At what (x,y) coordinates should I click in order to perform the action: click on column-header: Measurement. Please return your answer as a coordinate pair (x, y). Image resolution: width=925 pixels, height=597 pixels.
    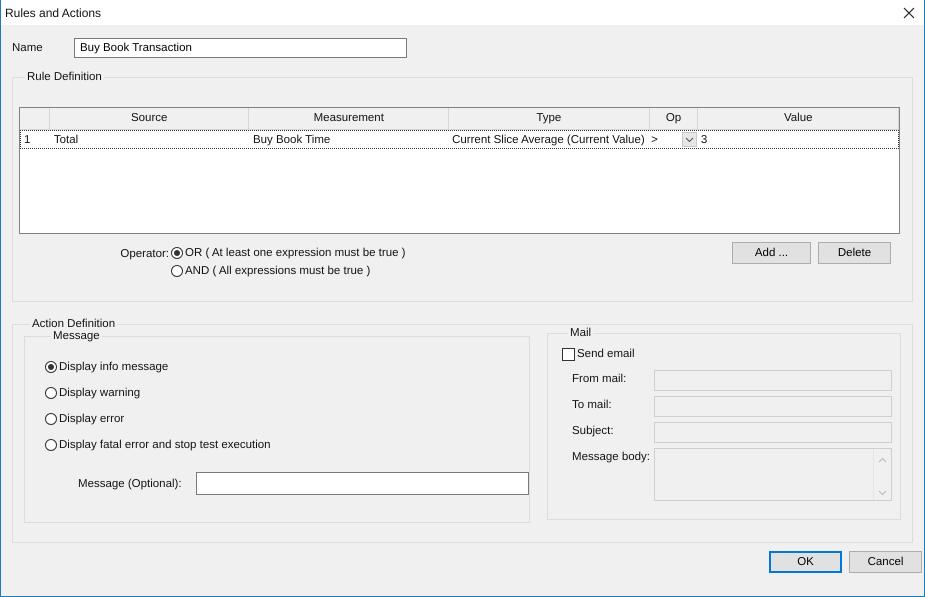
    Looking at the image, I should click on (349, 119).